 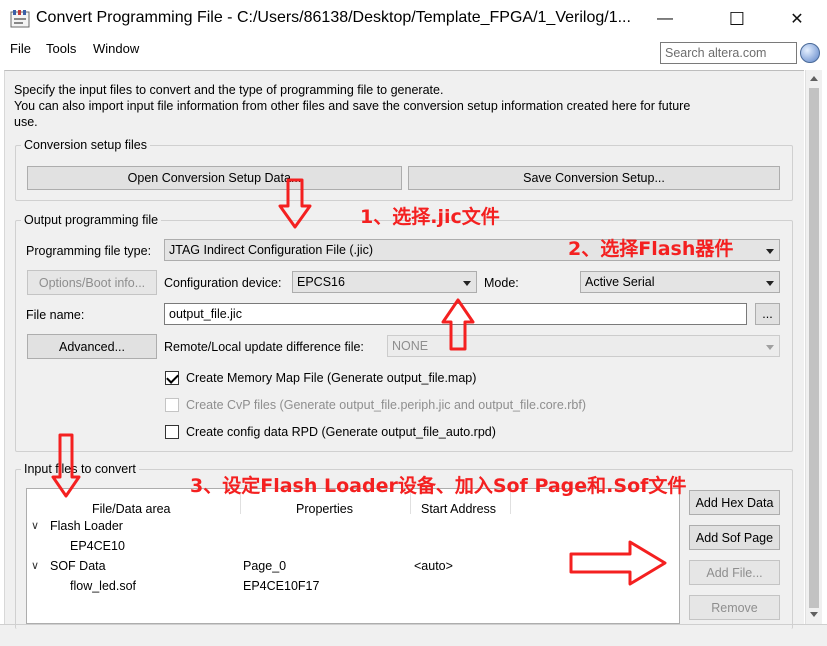 I want to click on rpd-checkbox, so click(x=172, y=432).